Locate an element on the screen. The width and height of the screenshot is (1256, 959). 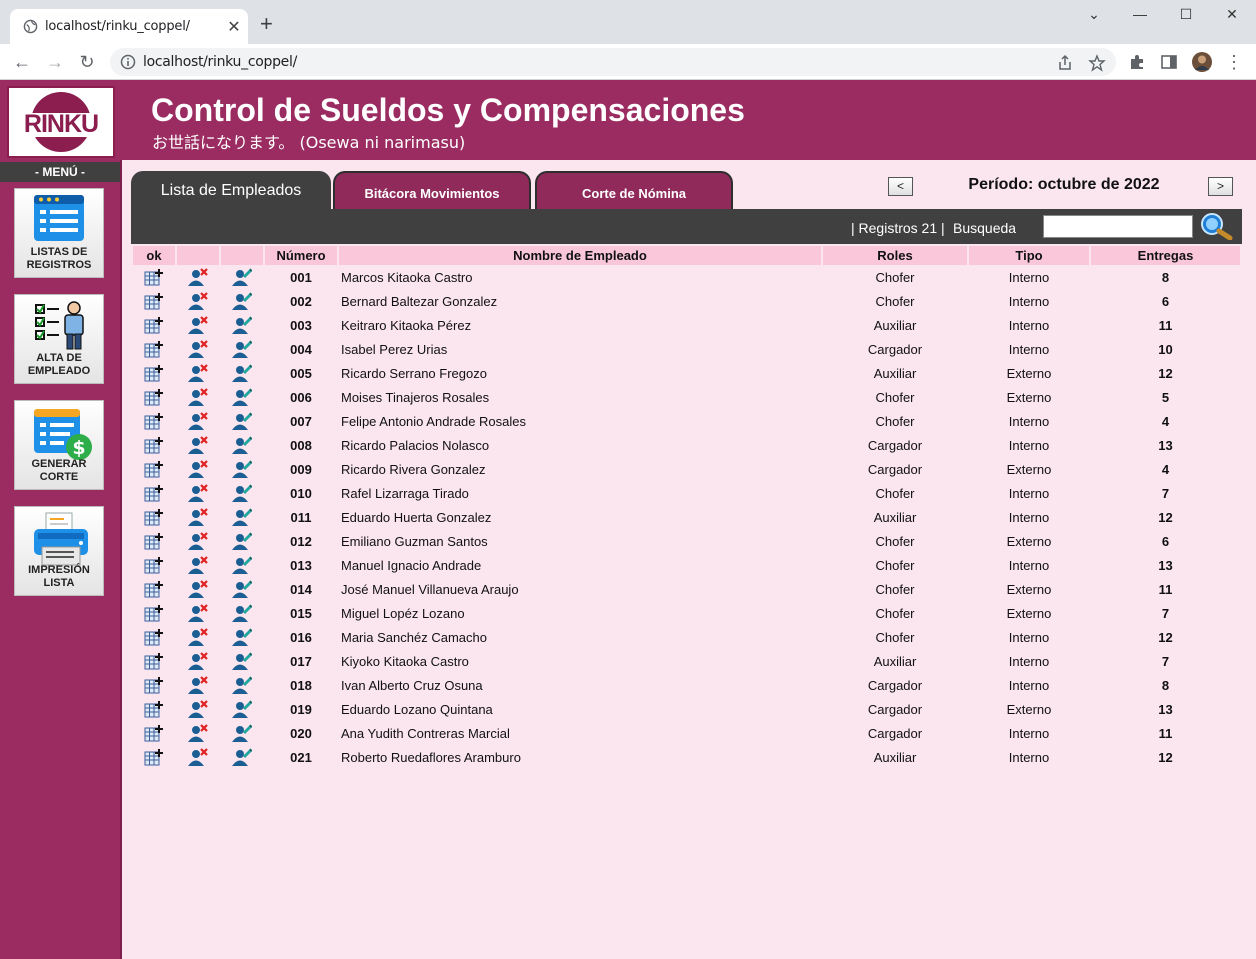
tab-bitacora-movimientos: Bitácora Movimientos is located at coordinates (432, 190).